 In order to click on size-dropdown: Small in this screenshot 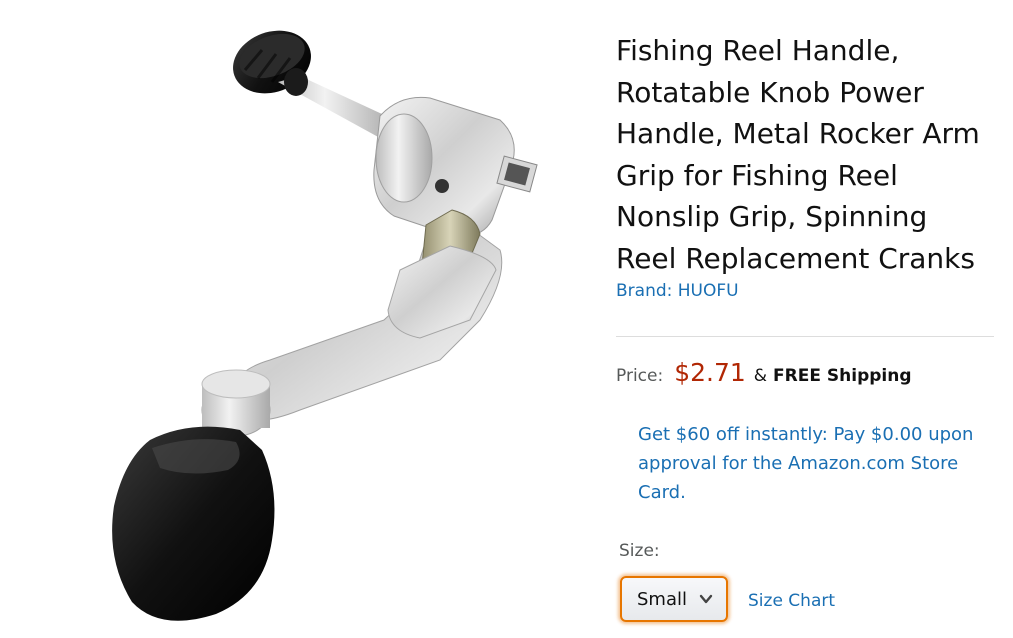, I will do `click(674, 599)`.